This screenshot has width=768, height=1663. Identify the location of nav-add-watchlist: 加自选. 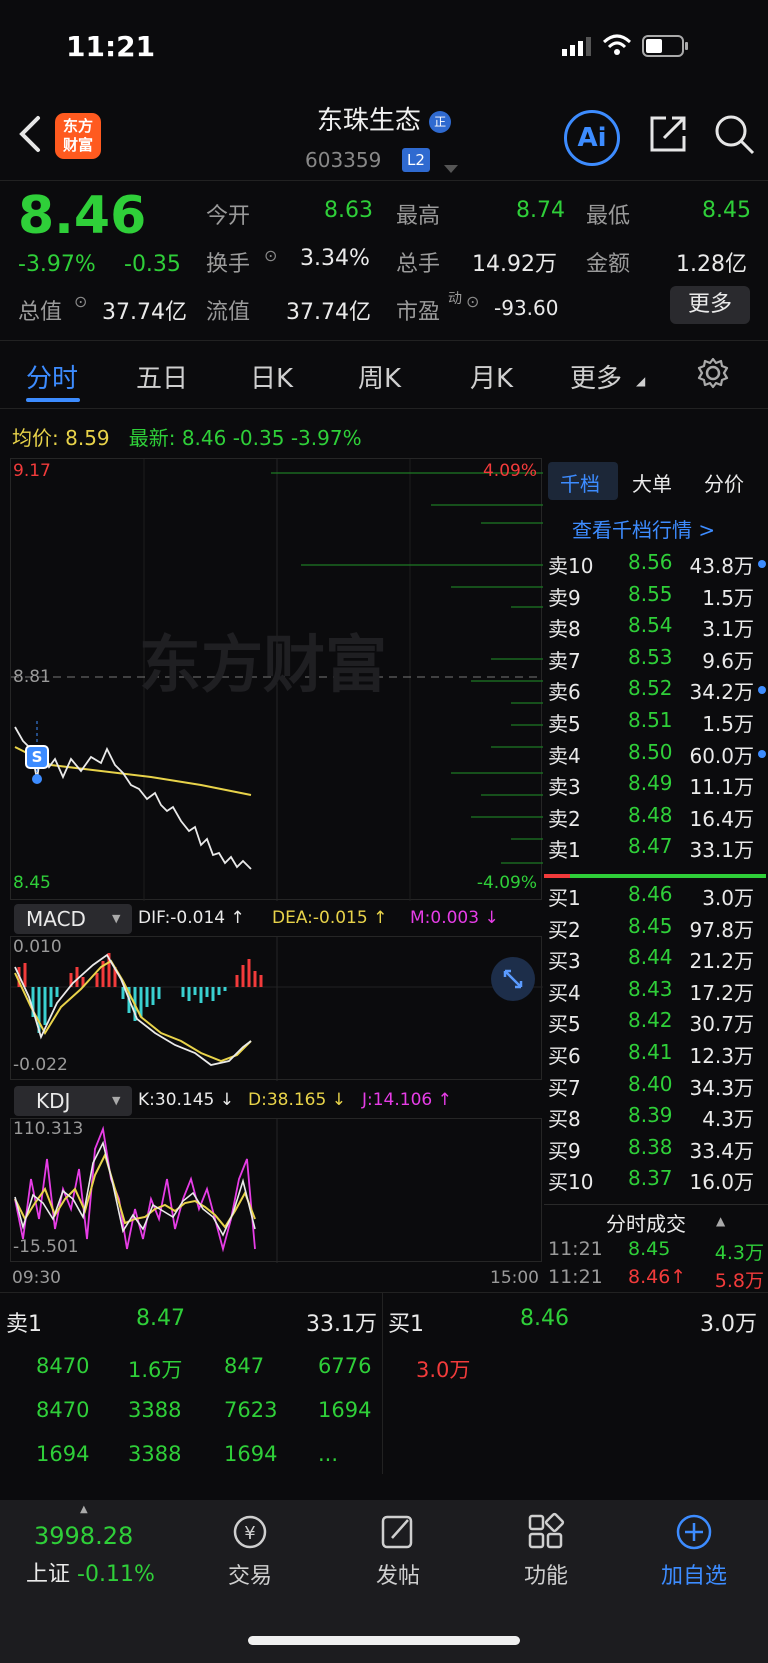
(694, 1551).